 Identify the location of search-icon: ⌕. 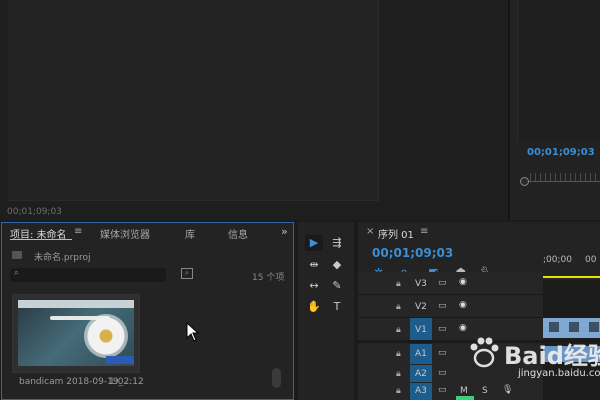
(17, 273).